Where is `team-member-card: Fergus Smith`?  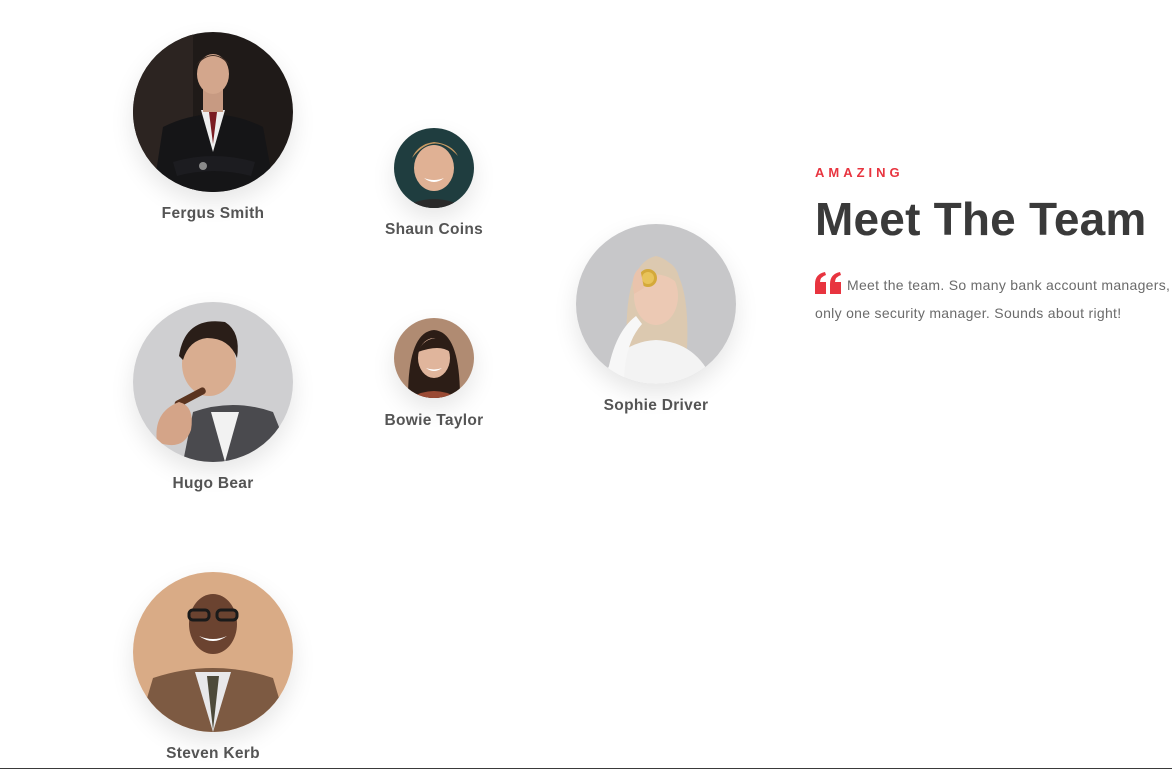
team-member-card: Fergus Smith is located at coordinates (213, 127).